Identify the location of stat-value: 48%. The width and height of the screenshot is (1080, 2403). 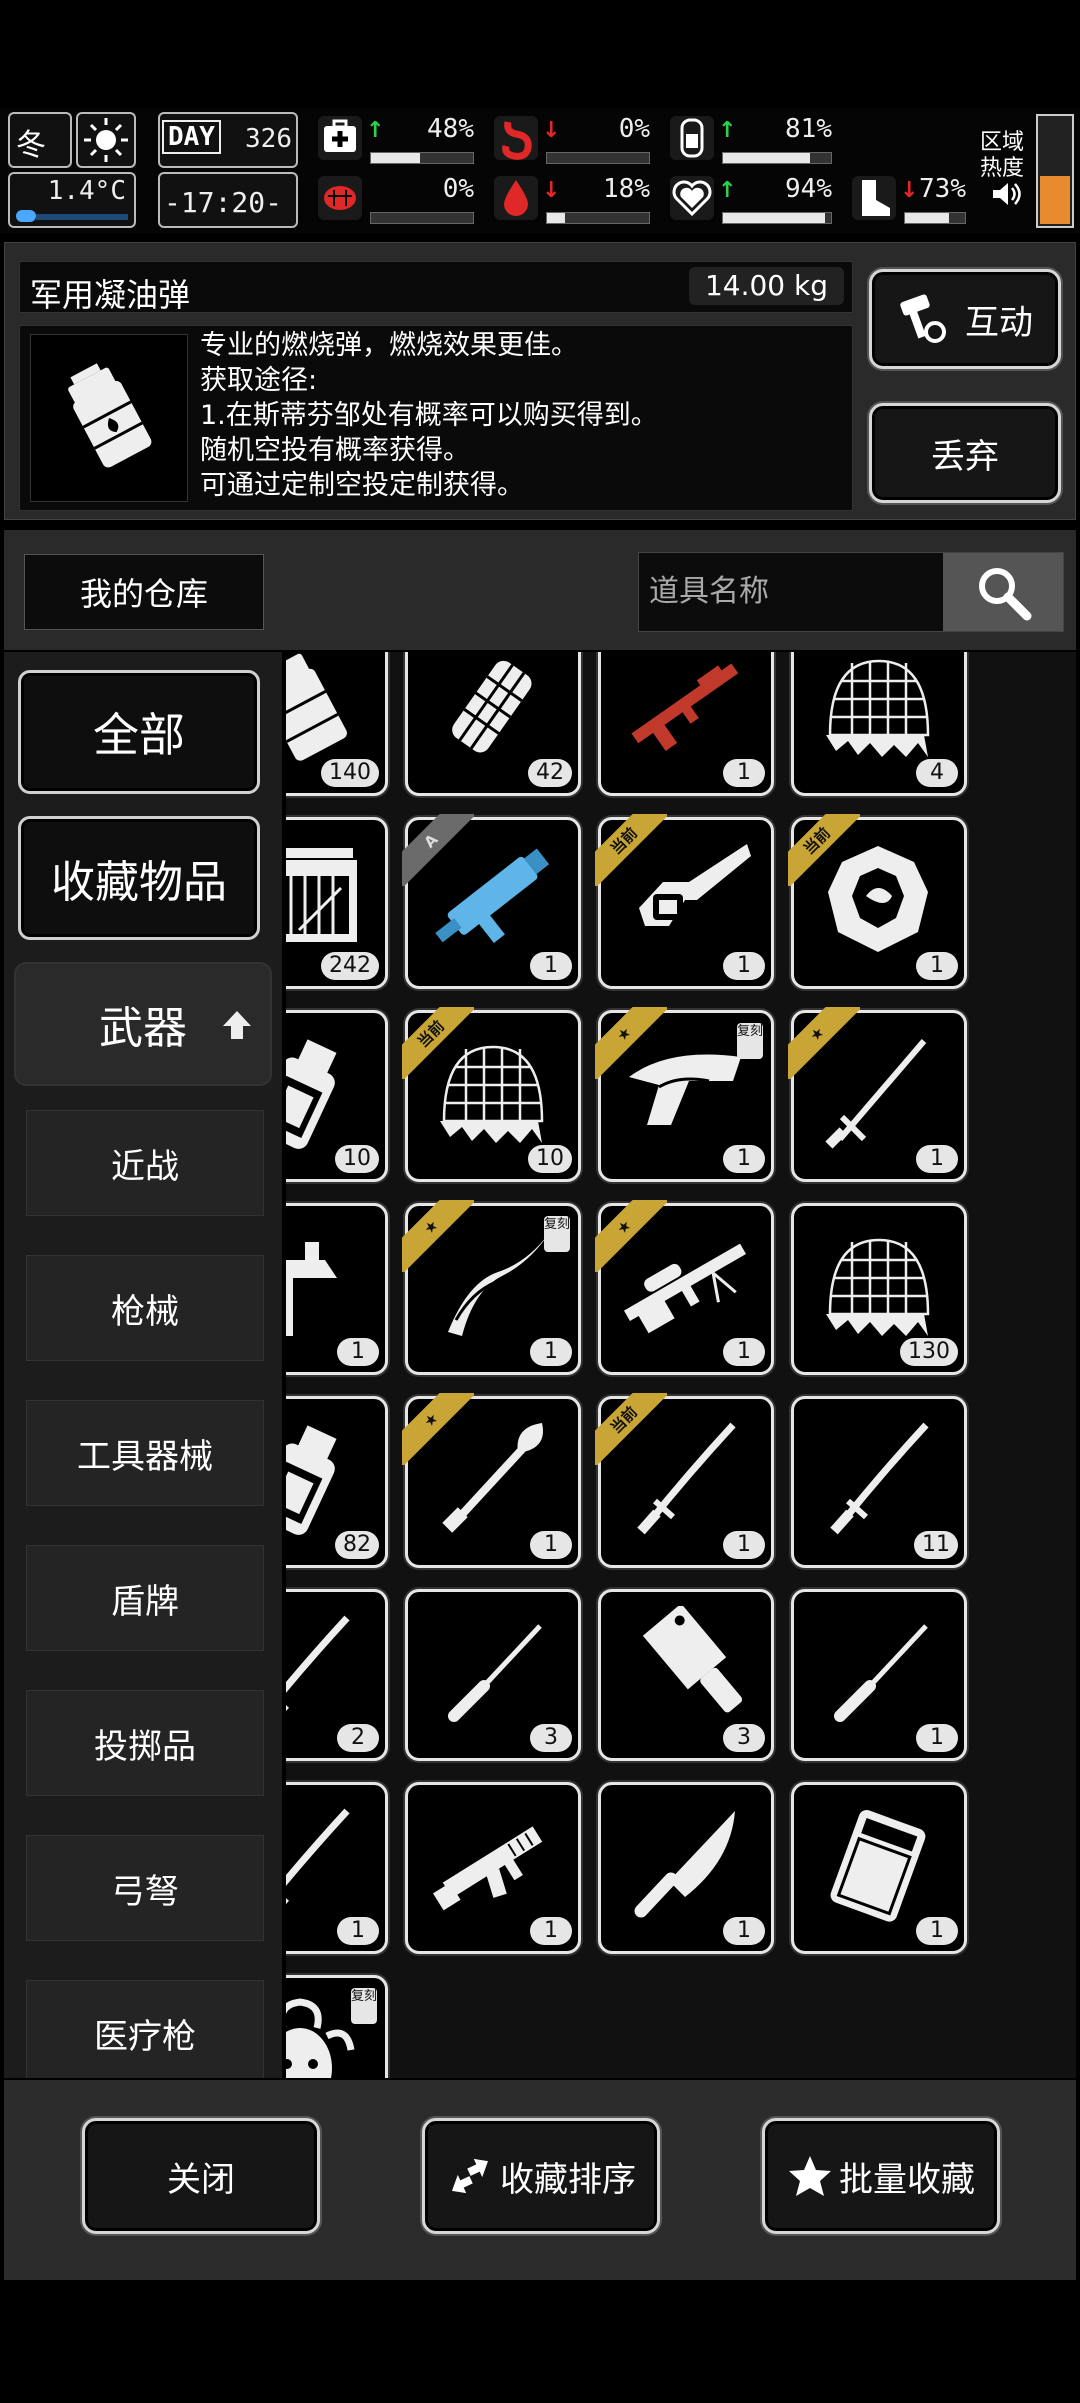
(450, 129).